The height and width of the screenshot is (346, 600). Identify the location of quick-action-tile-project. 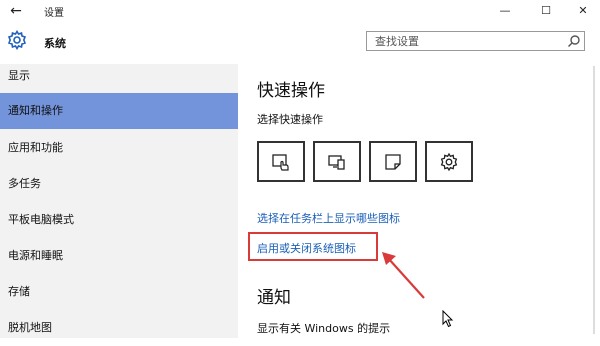
(337, 161).